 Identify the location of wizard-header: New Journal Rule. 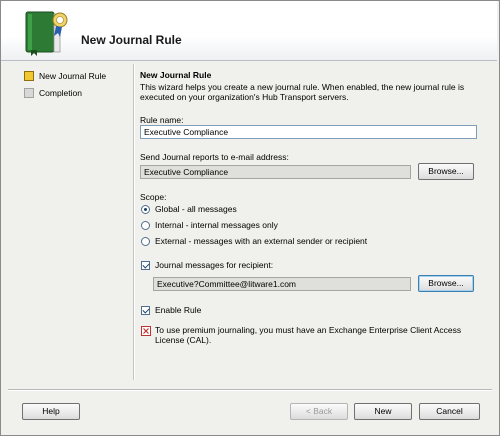
(249, 31).